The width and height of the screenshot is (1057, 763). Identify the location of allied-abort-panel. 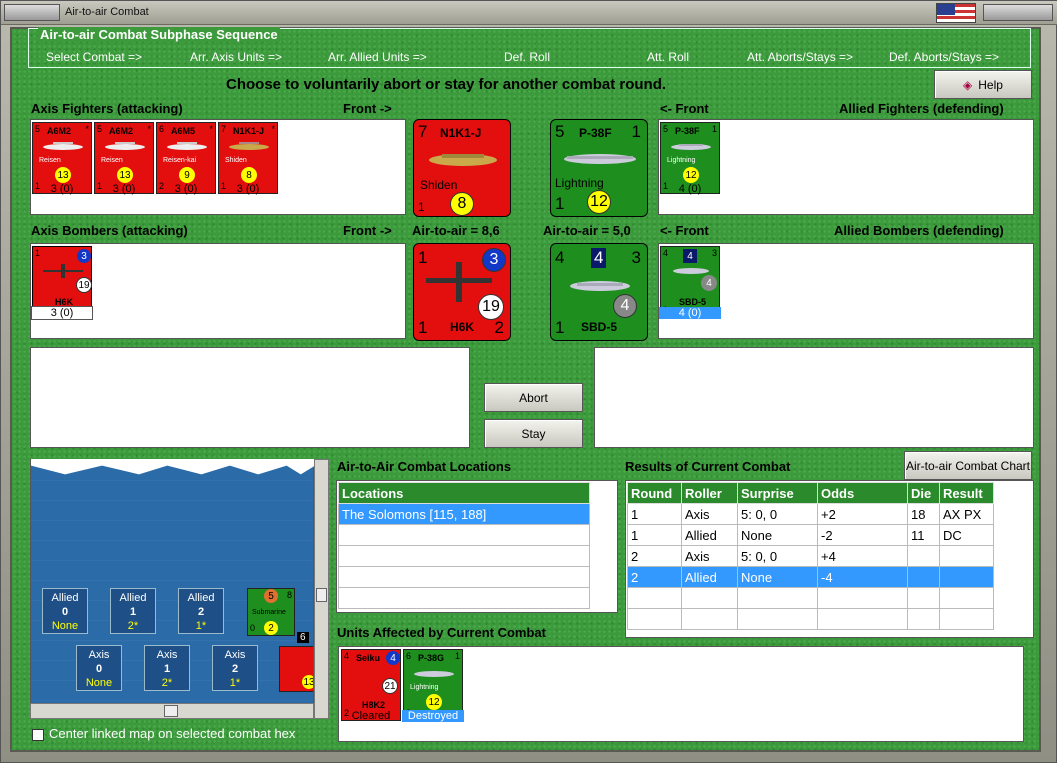
(814, 397).